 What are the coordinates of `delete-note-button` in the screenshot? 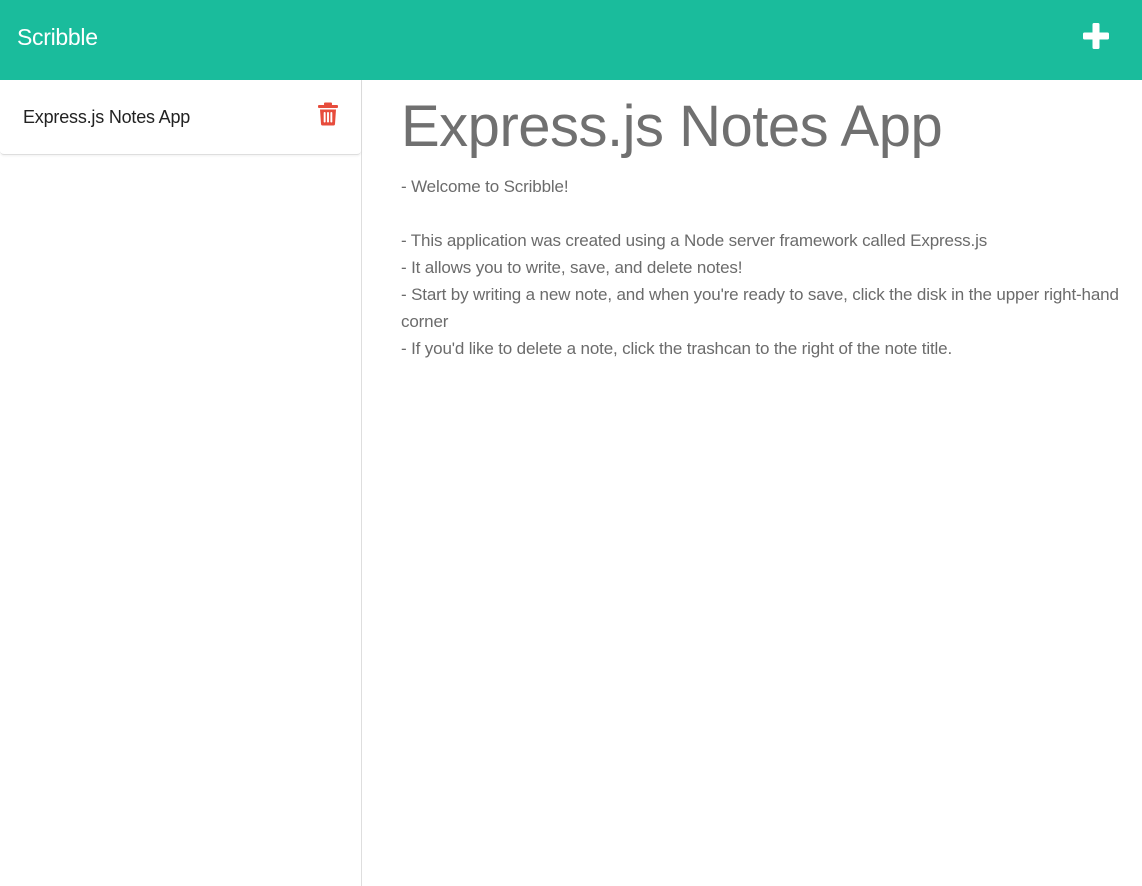 It's located at (328, 114).